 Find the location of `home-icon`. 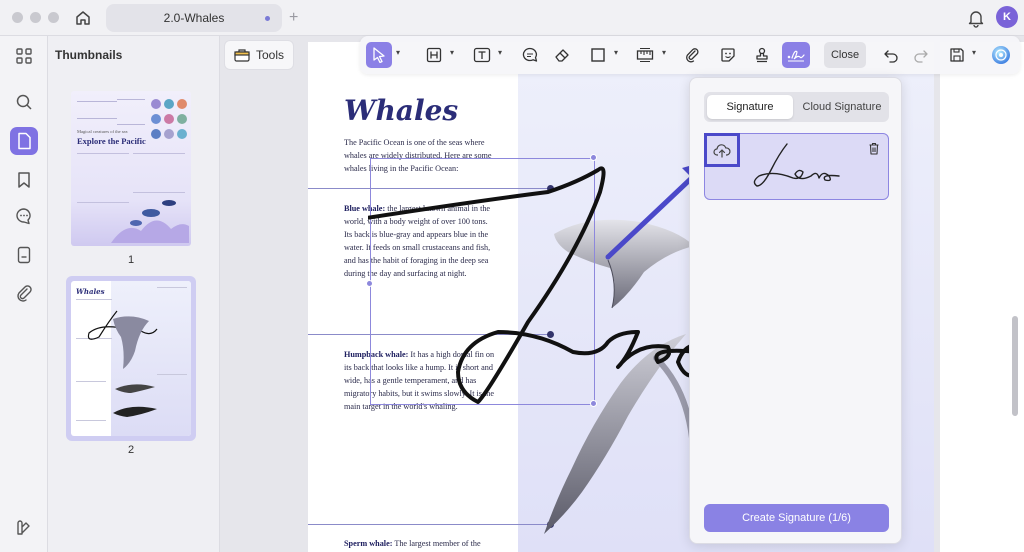

home-icon is located at coordinates (83, 18).